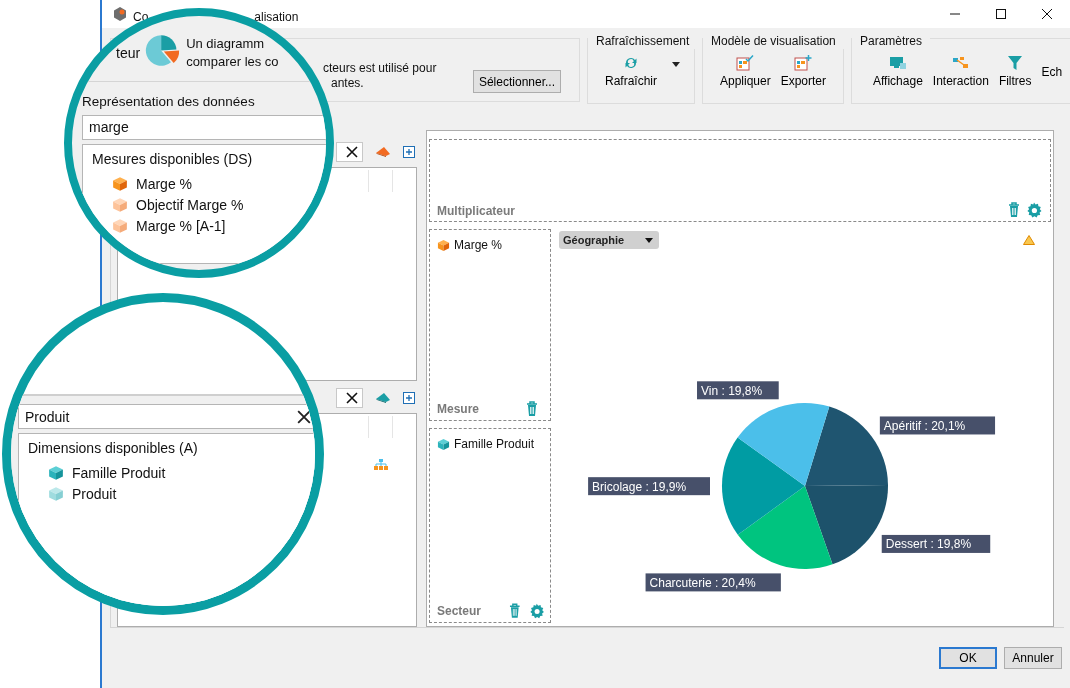  I want to click on field-chip: Famille Produit, so click(490, 444).